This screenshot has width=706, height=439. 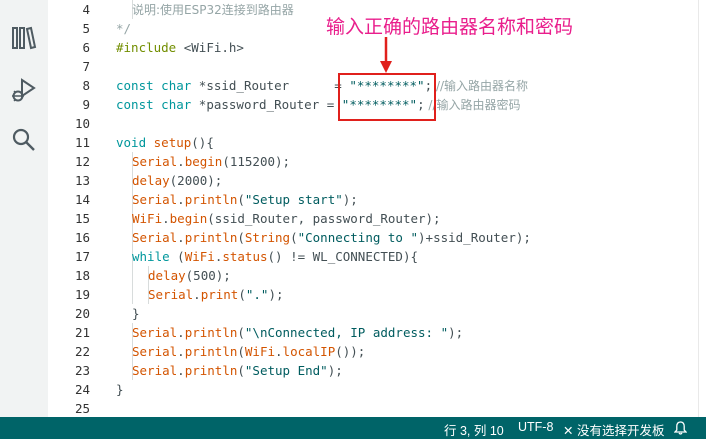 I want to click on line-number: 21, so click(x=82, y=332).